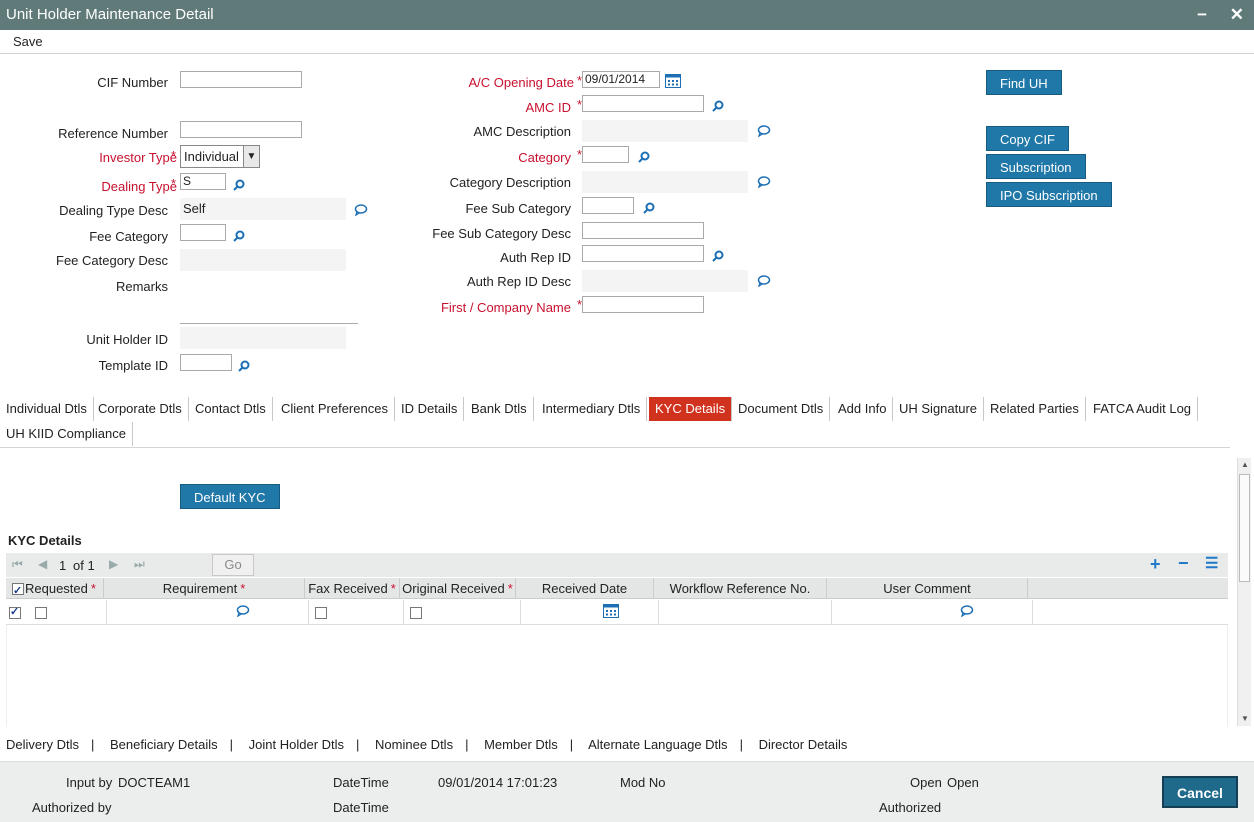 This screenshot has height=822, width=1254. Describe the element at coordinates (1245, 718) in the screenshot. I see `scroll-down-icon: ▼` at that location.